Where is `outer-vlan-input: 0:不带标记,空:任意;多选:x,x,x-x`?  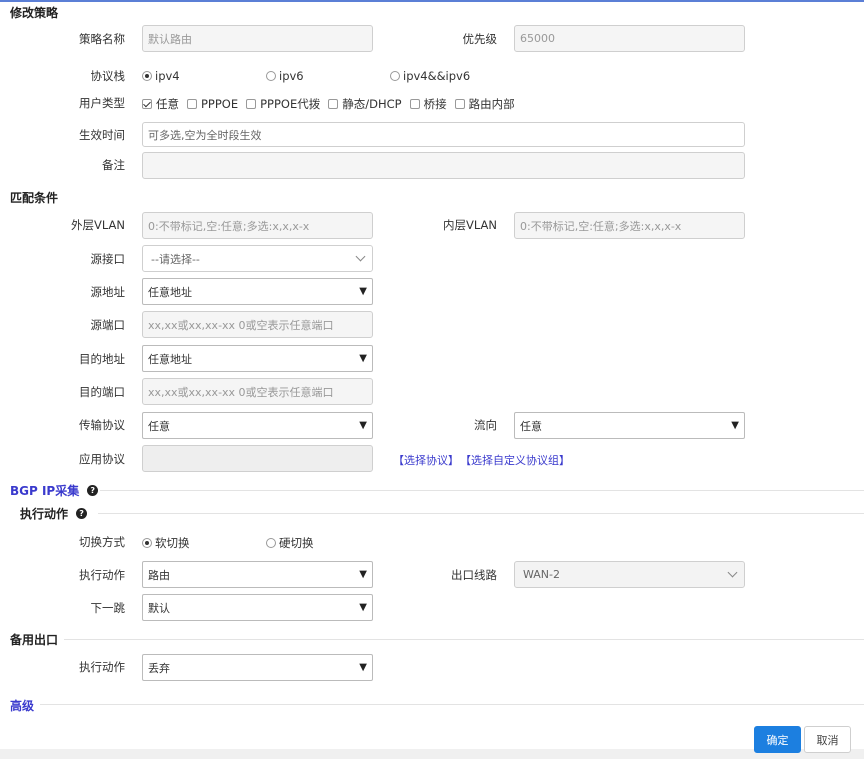
outer-vlan-input: 0:不带标记,空:任意;多选:x,x,x-x is located at coordinates (257, 225).